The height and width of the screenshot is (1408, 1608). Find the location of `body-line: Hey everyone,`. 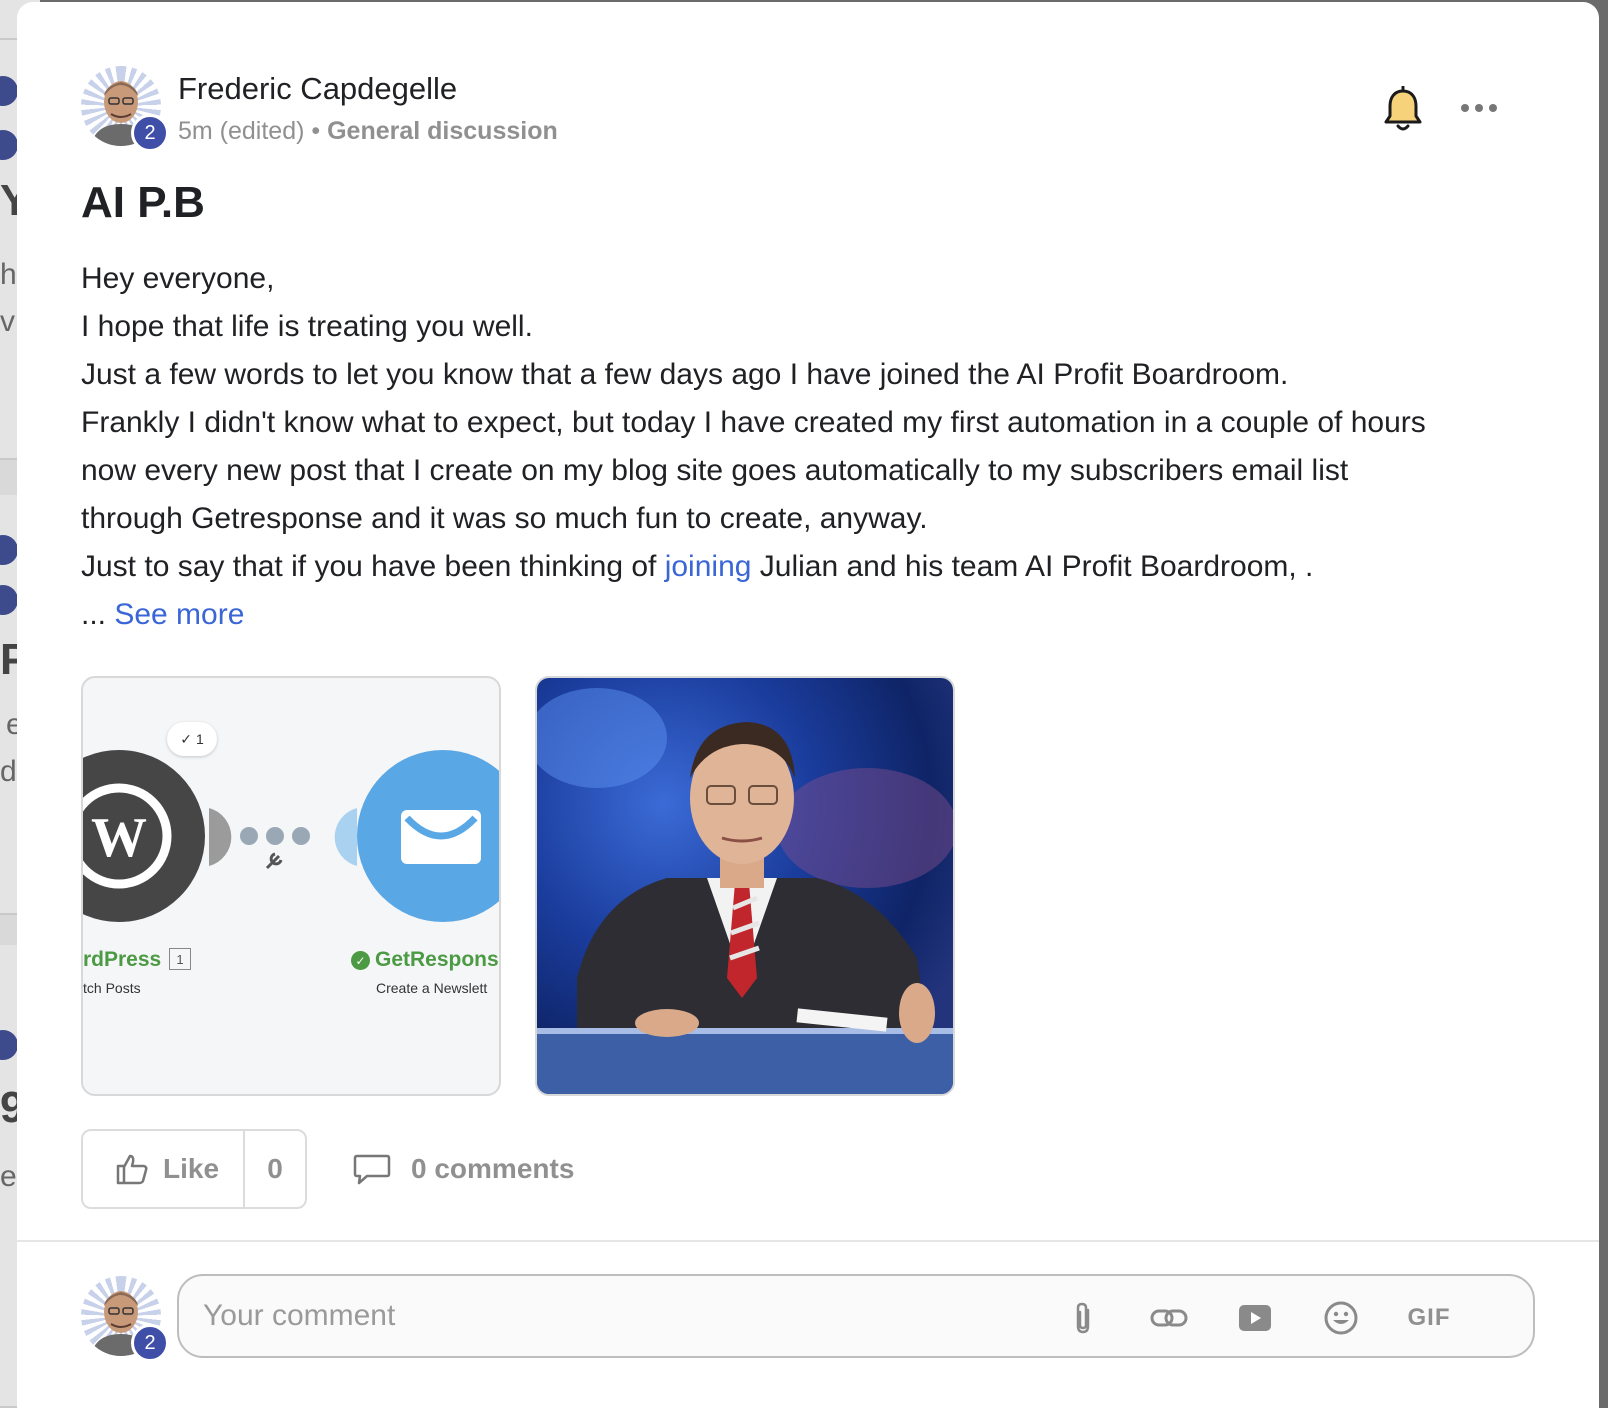

body-line: Hey everyone, is located at coordinates (178, 278).